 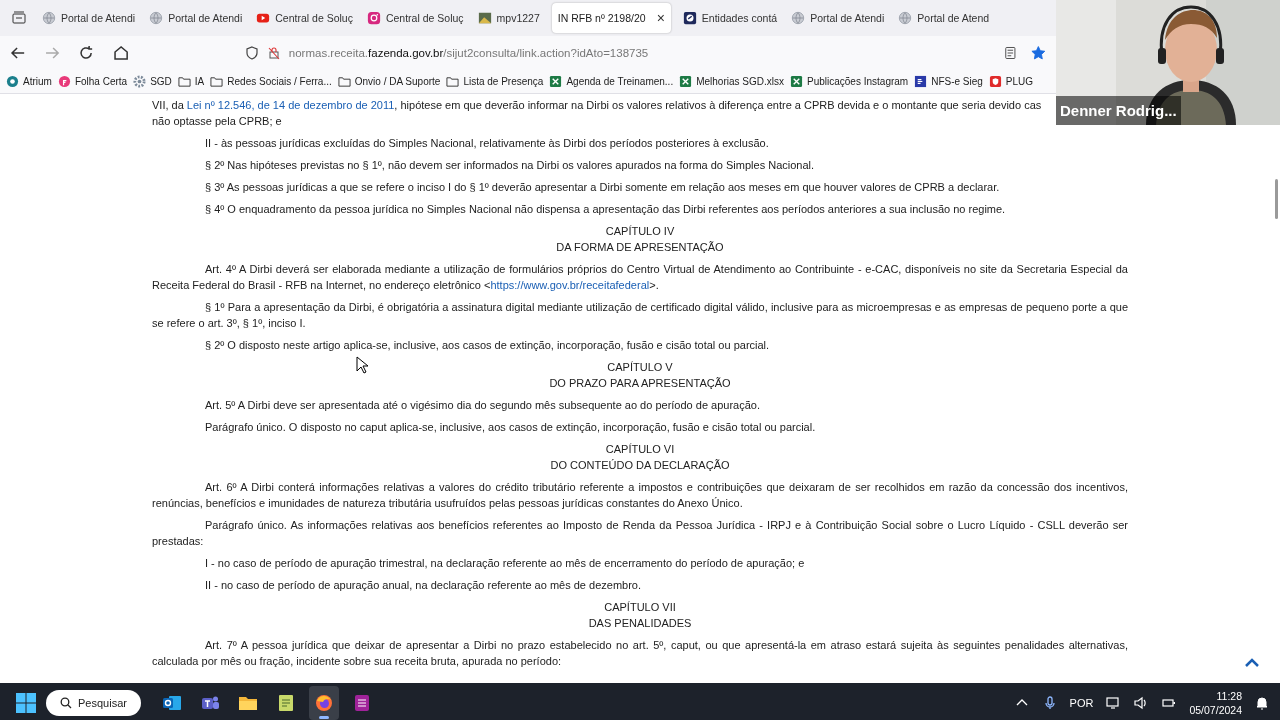 I want to click on taskbar-app, so click(x=323, y=703).